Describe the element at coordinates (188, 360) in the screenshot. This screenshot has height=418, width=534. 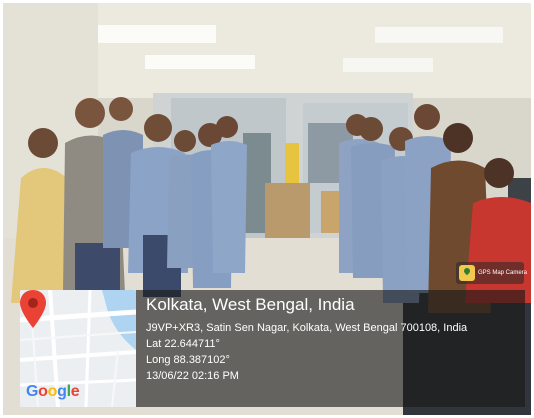
I see `longitude-text: Long 88.387102°` at that location.